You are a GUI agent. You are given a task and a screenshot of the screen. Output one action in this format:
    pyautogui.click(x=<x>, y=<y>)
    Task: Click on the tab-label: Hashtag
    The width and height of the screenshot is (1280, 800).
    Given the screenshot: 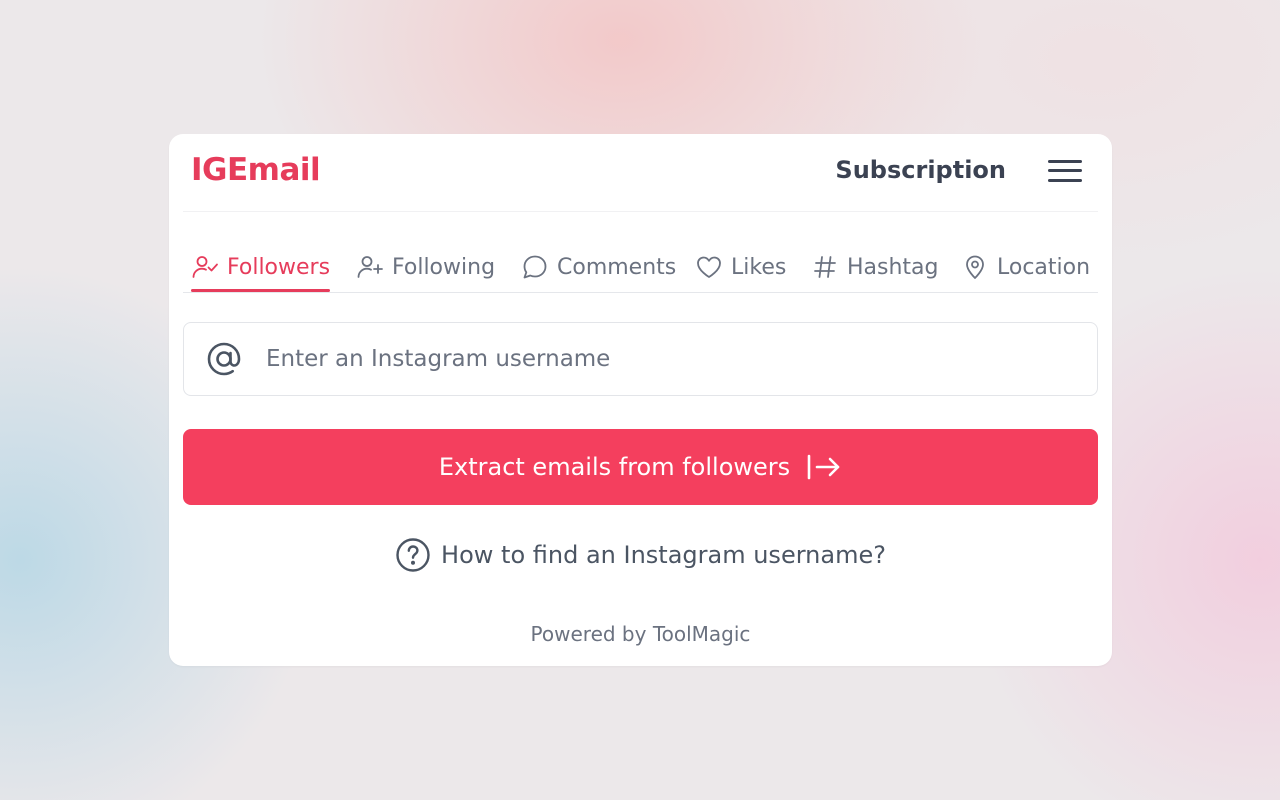 What is the action you would take?
    pyautogui.click(x=893, y=267)
    